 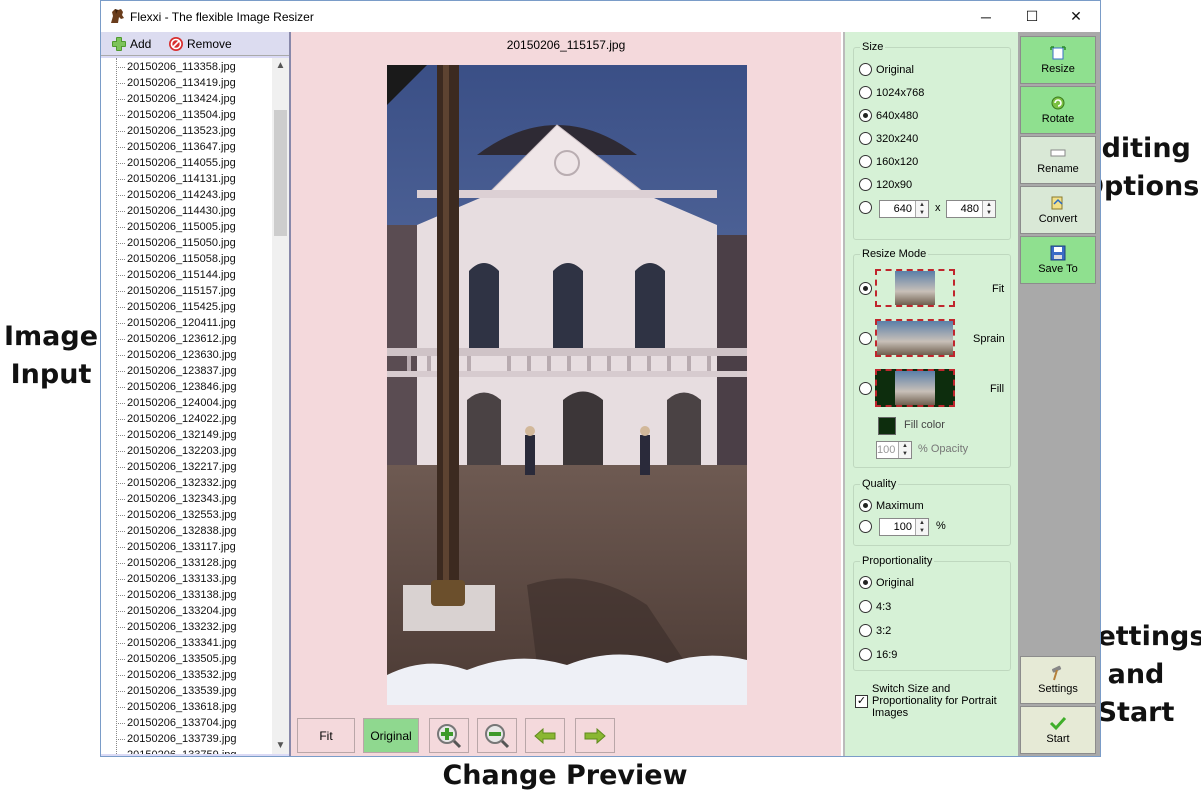 I want to click on close-button: ✕, so click(x=1076, y=16).